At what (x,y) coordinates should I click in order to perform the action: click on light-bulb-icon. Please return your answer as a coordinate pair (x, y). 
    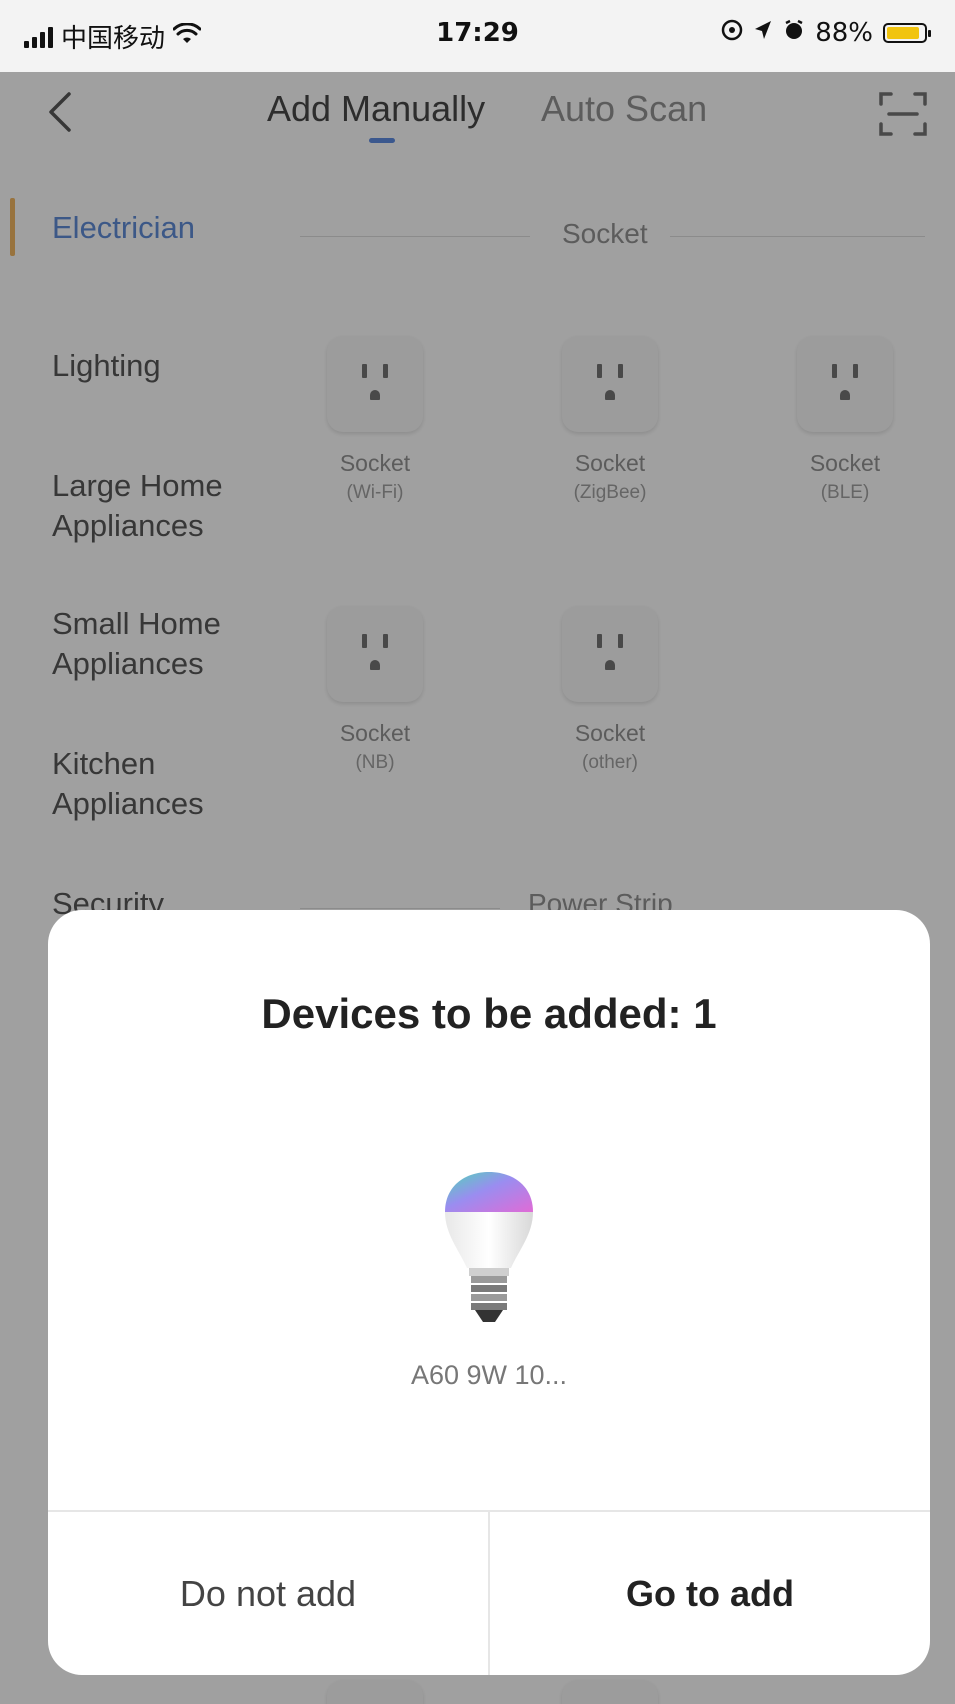
    Looking at the image, I should click on (489, 1245).